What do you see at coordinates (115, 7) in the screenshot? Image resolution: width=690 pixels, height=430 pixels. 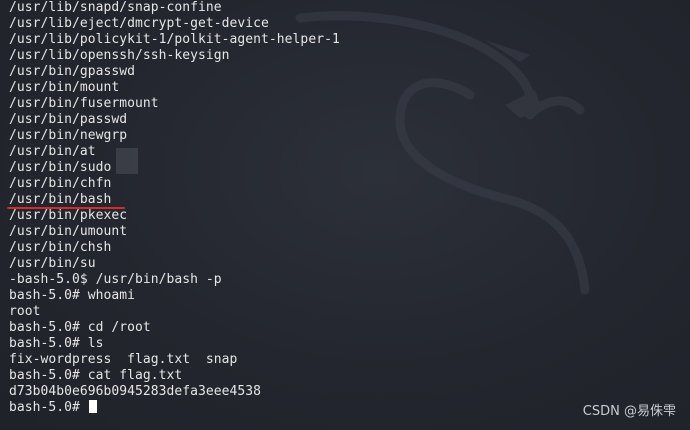 I see `terminal-line: /usr/lib/snapd/snap-confine` at bounding box center [115, 7].